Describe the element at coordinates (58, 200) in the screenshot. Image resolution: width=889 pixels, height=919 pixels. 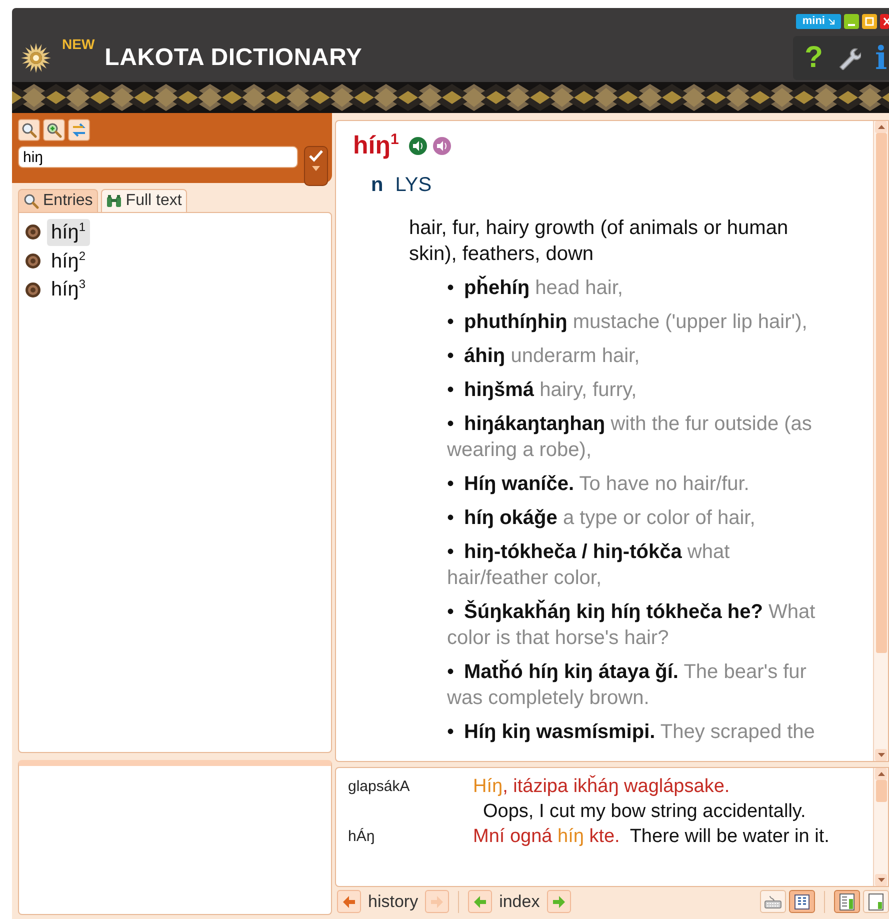
I see `tab: Entries` at that location.